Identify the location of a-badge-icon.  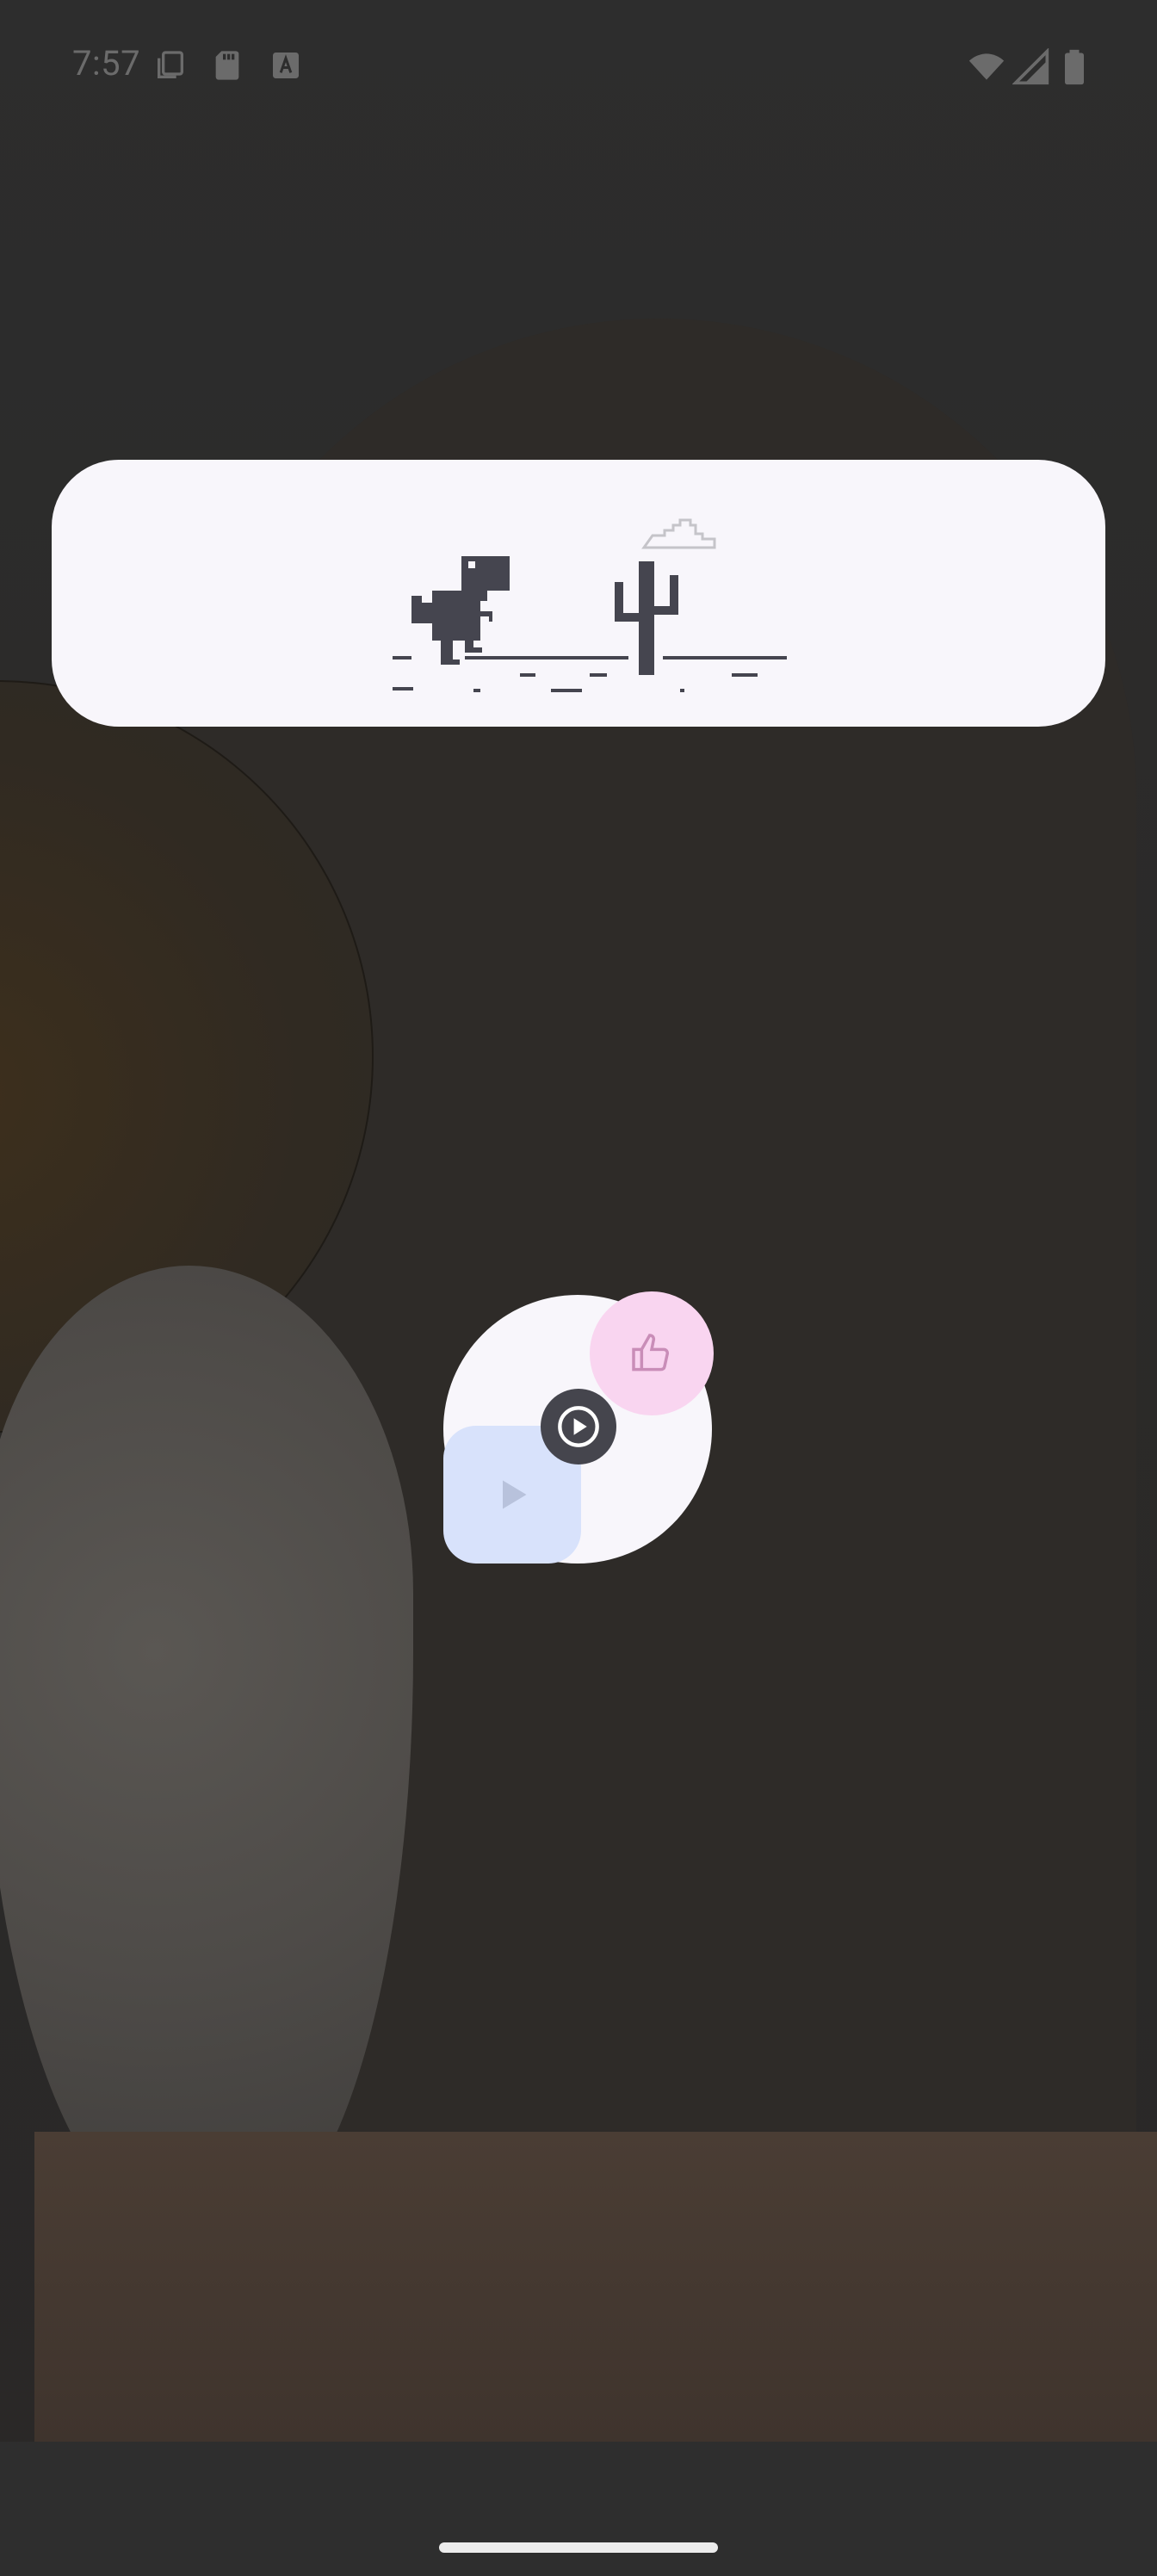
(286, 65).